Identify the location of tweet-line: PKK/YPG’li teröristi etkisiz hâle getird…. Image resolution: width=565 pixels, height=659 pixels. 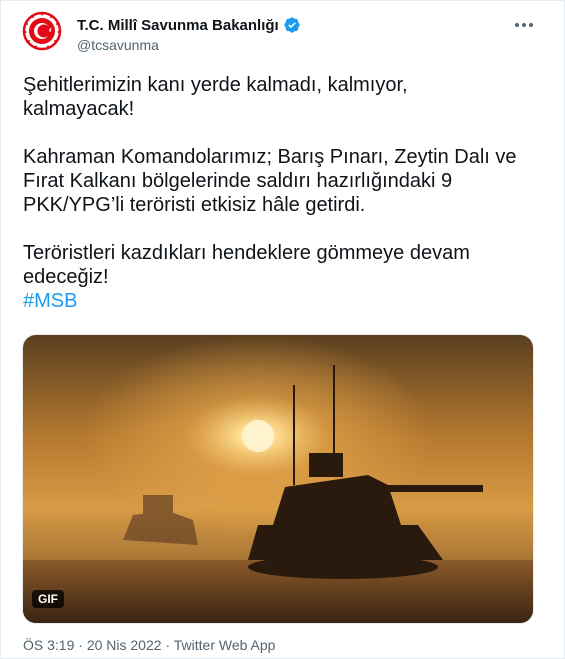
(194, 205).